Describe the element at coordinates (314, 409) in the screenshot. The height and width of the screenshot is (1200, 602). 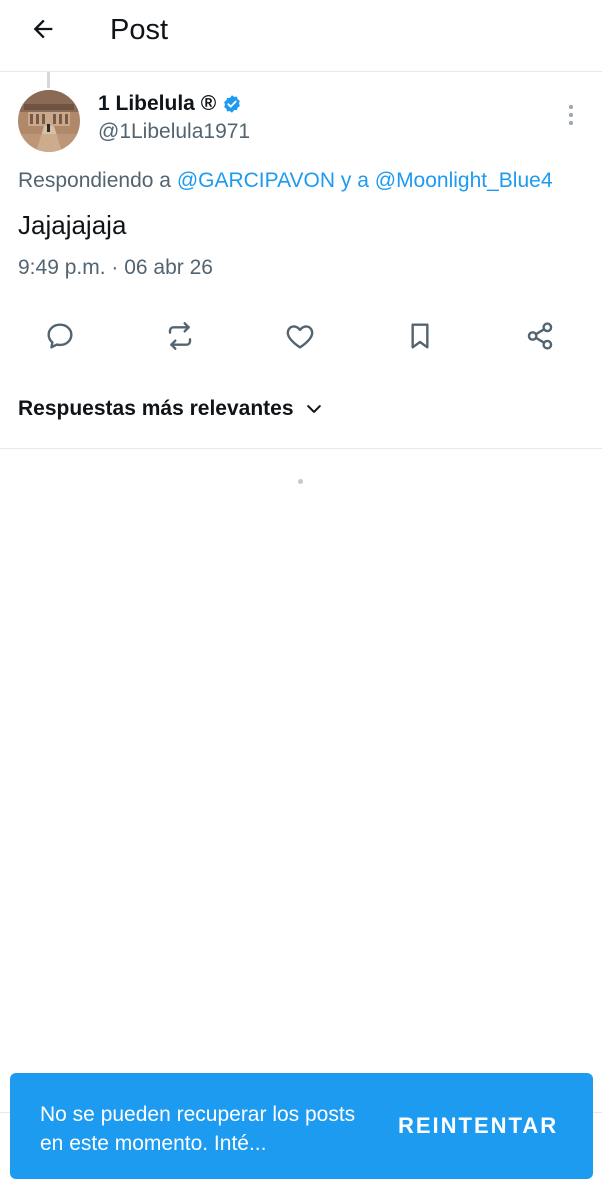
I see `chevron-down-icon` at that location.